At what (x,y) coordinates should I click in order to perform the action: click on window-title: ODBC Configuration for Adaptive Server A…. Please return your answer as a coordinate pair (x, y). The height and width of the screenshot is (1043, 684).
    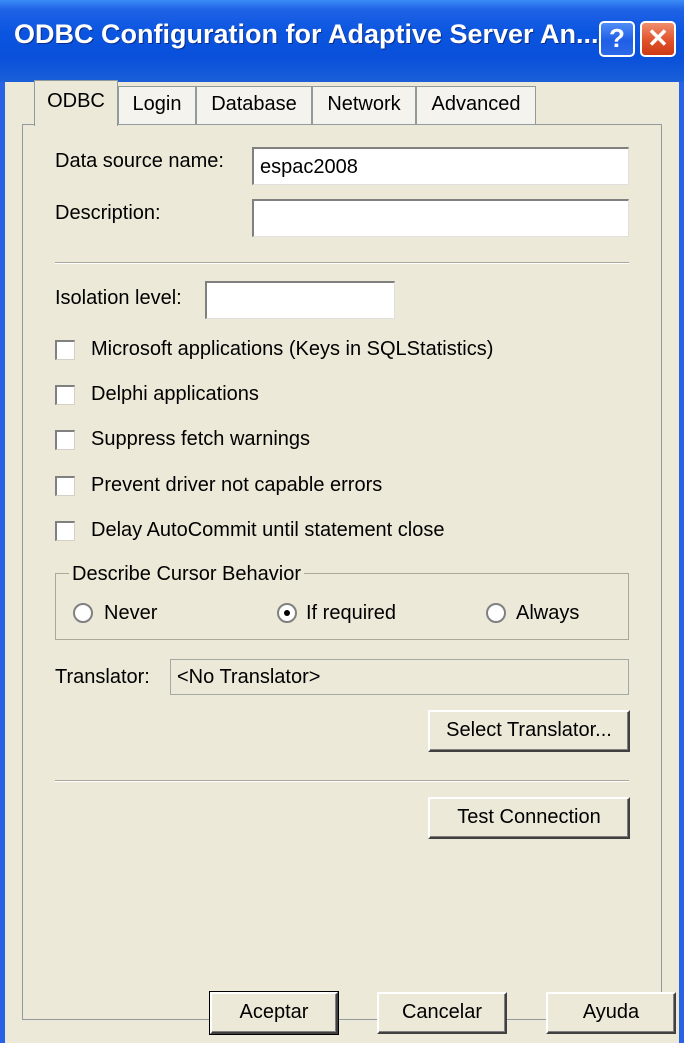
    Looking at the image, I should click on (306, 34).